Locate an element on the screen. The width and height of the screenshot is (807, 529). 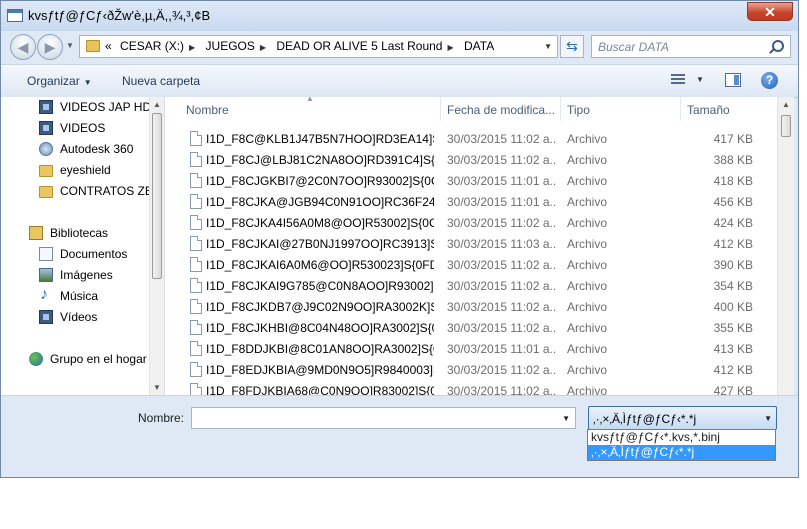
sidebar-item-documentos: Documentos is located at coordinates (76, 254).